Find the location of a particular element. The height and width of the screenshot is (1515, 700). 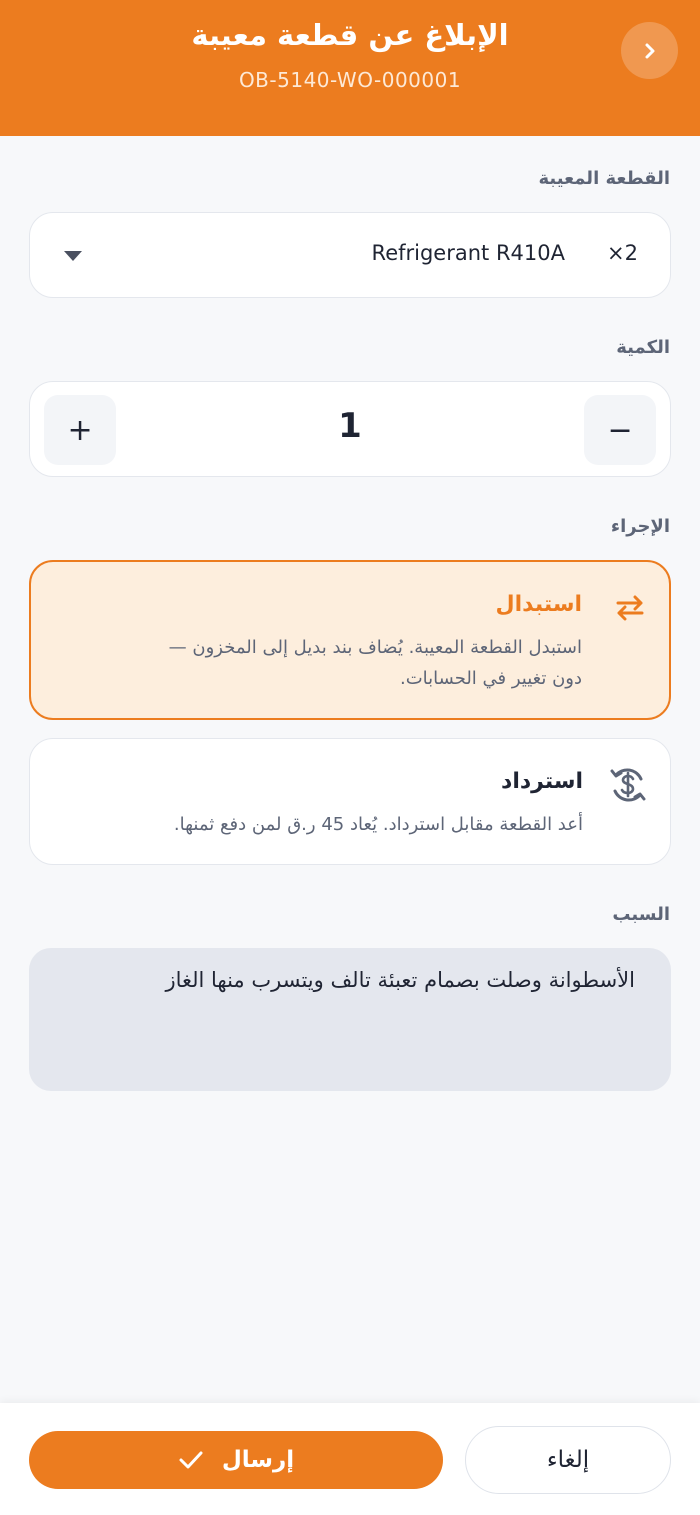

part-label: القطعة المعيبة is located at coordinates (604, 178).